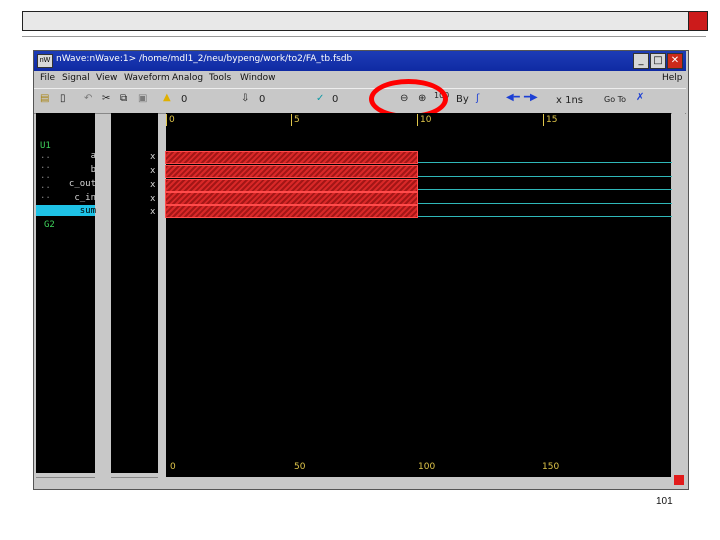  Describe the element at coordinates (462, 99) in the screenshot. I see `by-label: By` at that location.